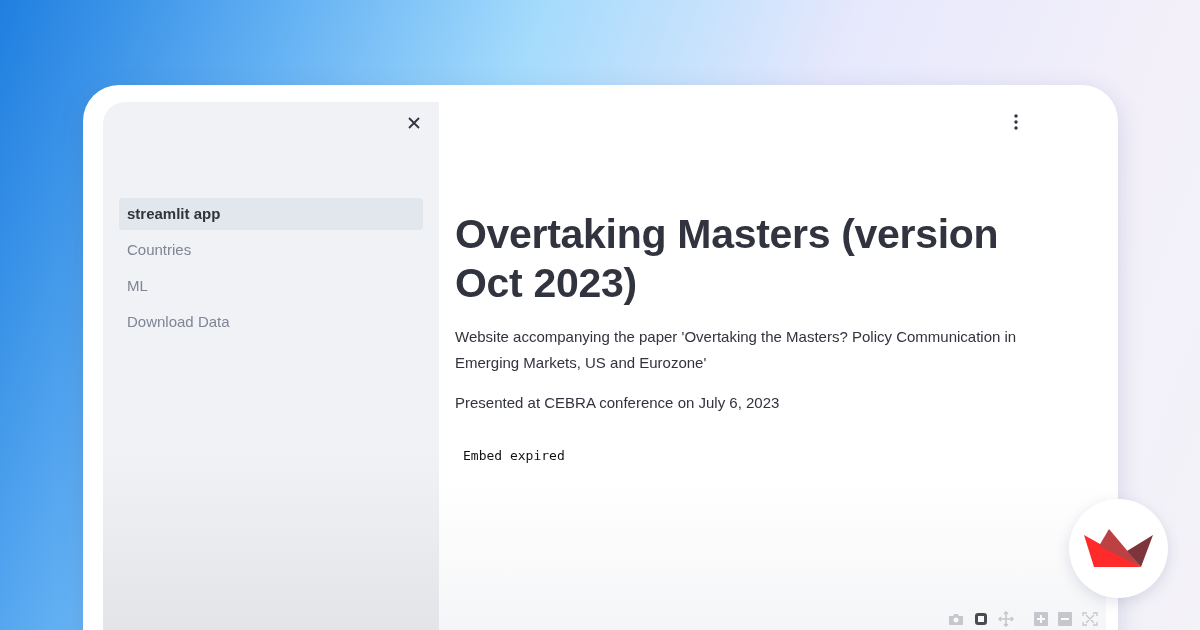 The width and height of the screenshot is (1200, 630). Describe the element at coordinates (271, 286) in the screenshot. I see `sidebar-item: ML` at that location.